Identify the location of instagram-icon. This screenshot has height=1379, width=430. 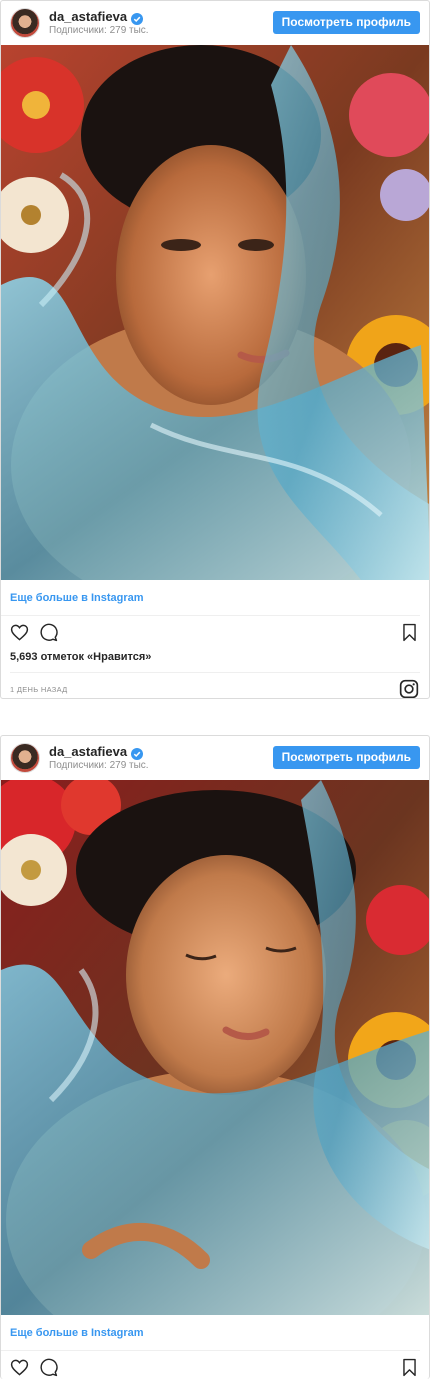
(409, 688).